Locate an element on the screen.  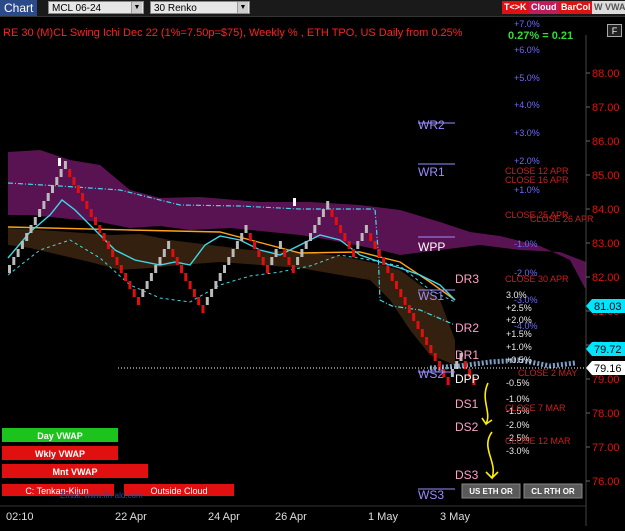
pivot-label-wr1: WR1 is located at coordinates (431, 172).